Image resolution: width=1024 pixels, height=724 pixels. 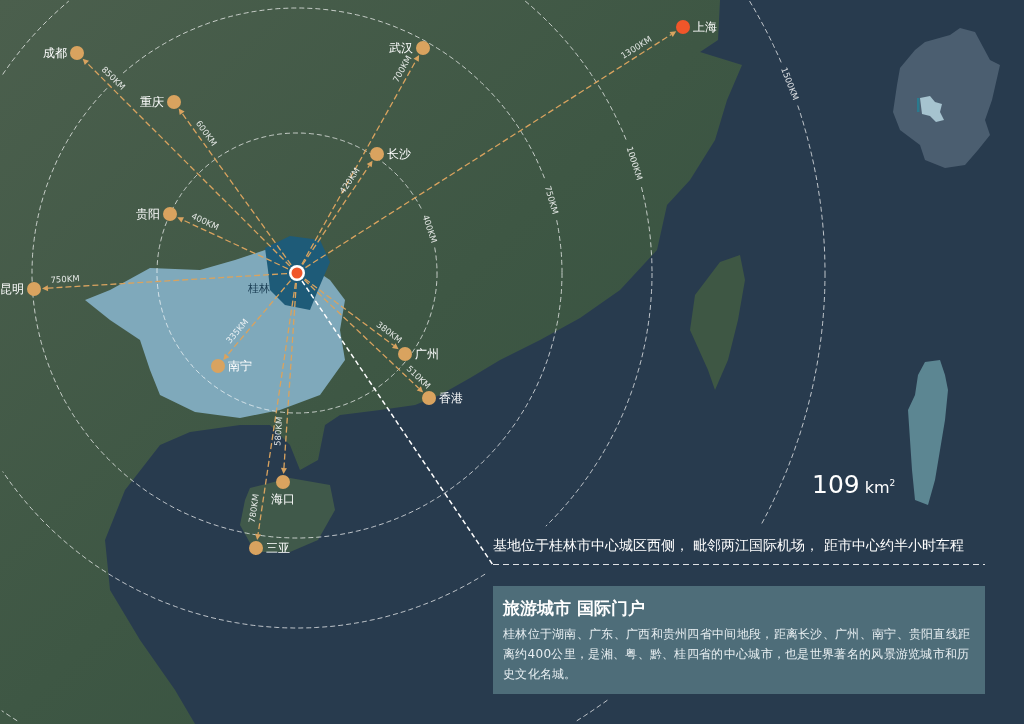 I want to click on distance-label: 580KM, so click(x=278, y=431).